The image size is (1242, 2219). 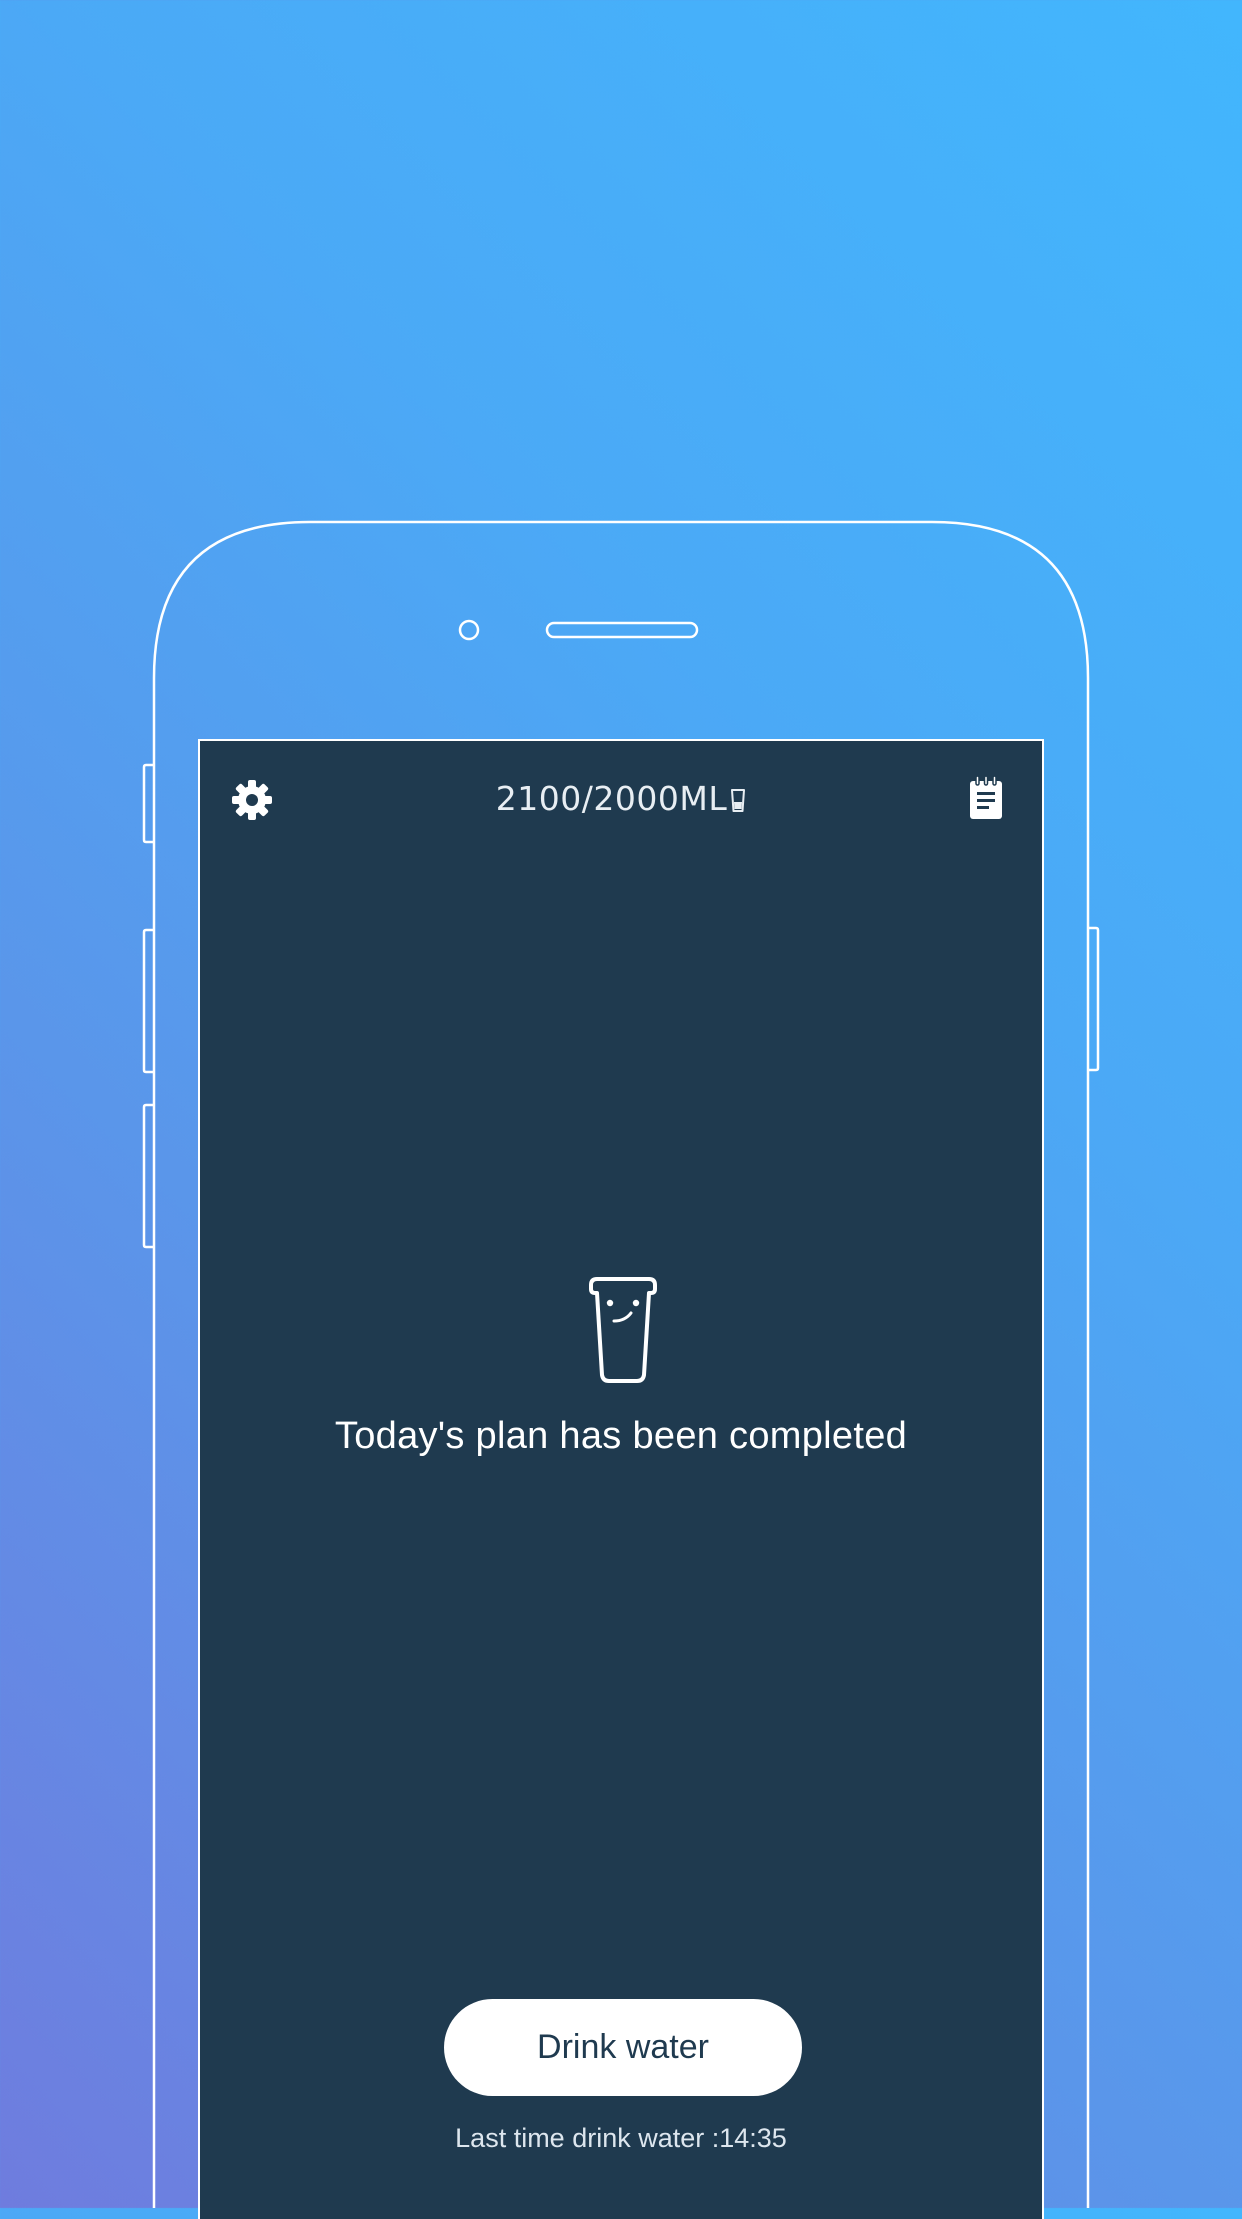 What do you see at coordinates (623, 1330) in the screenshot?
I see `smiling-cup-icon` at bounding box center [623, 1330].